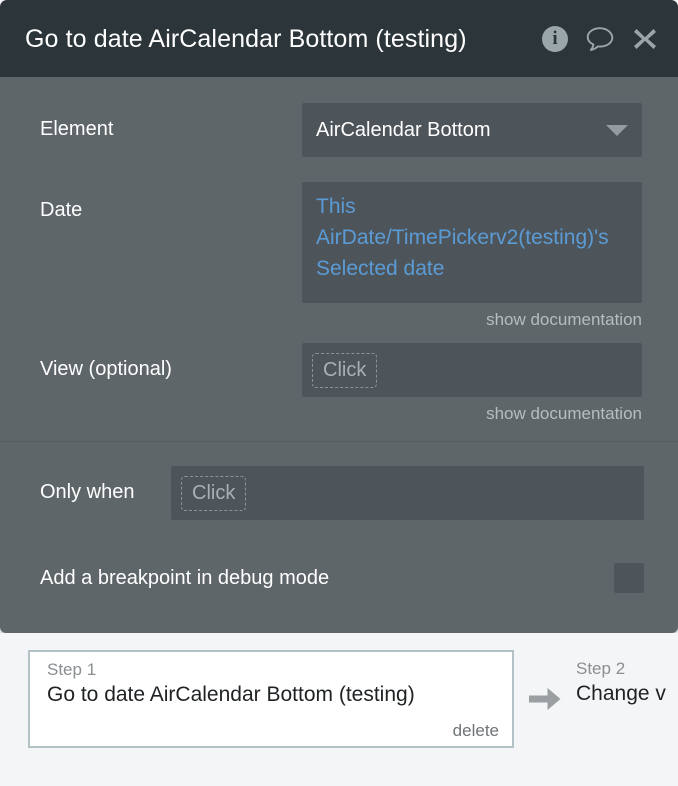 This screenshot has height=786, width=678. I want to click on workflow-step-card-2: Step 2 Change v, so click(627, 699).